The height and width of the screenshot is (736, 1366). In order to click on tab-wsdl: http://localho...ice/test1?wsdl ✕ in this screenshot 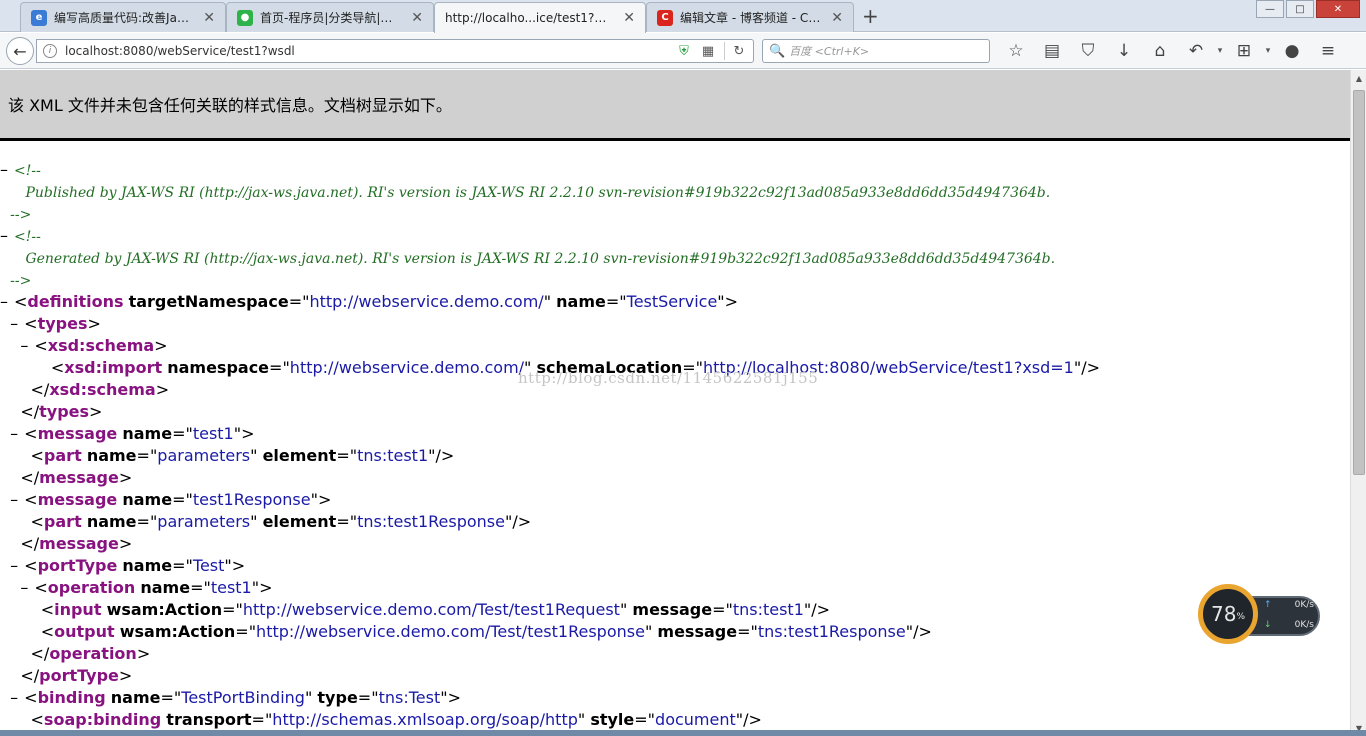, I will do `click(540, 17)`.